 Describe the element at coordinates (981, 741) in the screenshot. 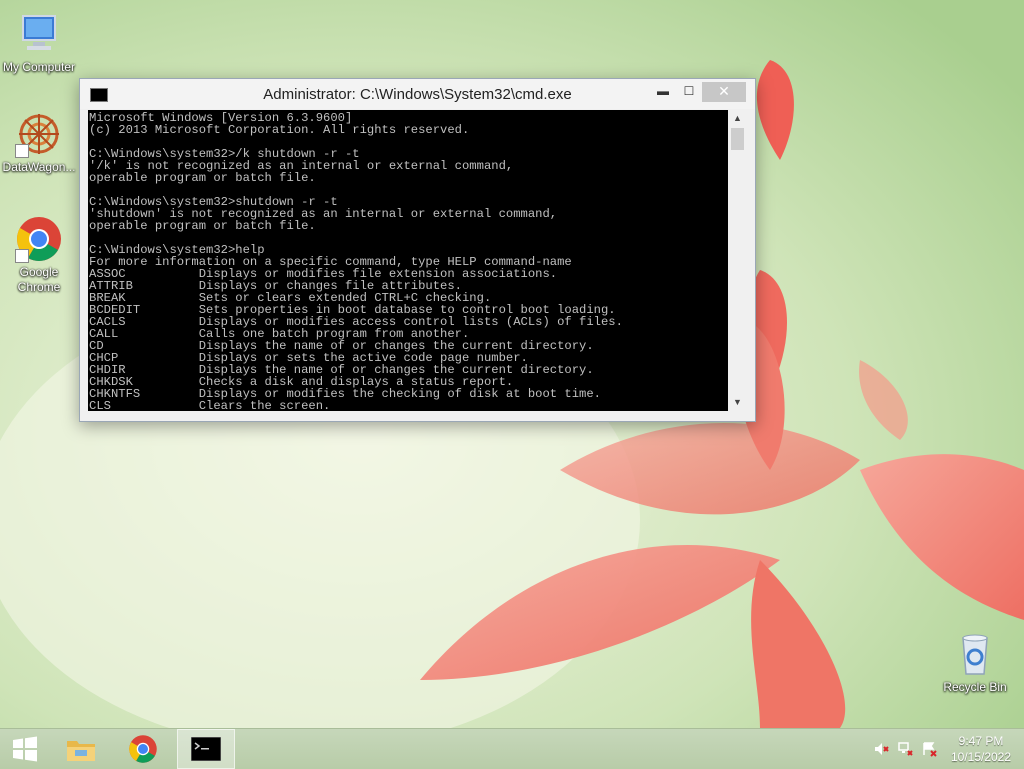

I see `clock-time: 9:47 PM` at that location.